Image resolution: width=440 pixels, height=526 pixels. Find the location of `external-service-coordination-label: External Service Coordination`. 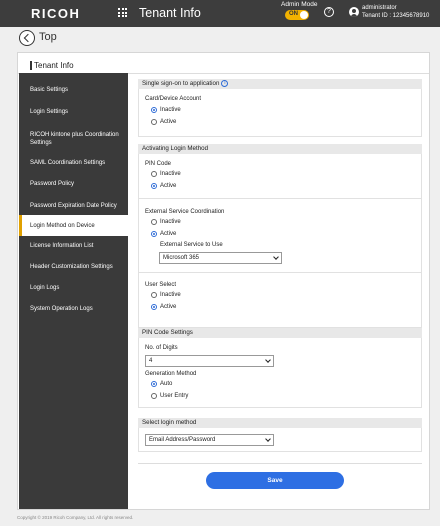

external-service-coordination-label: External Service Coordination is located at coordinates (185, 212).